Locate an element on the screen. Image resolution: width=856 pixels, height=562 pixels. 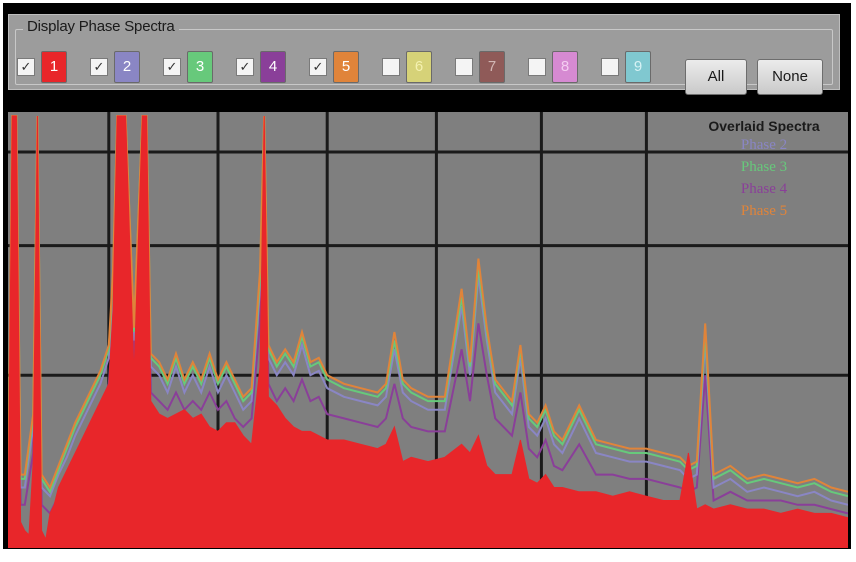
legend-title: Overlaid Spectra is located at coordinates (764, 126).